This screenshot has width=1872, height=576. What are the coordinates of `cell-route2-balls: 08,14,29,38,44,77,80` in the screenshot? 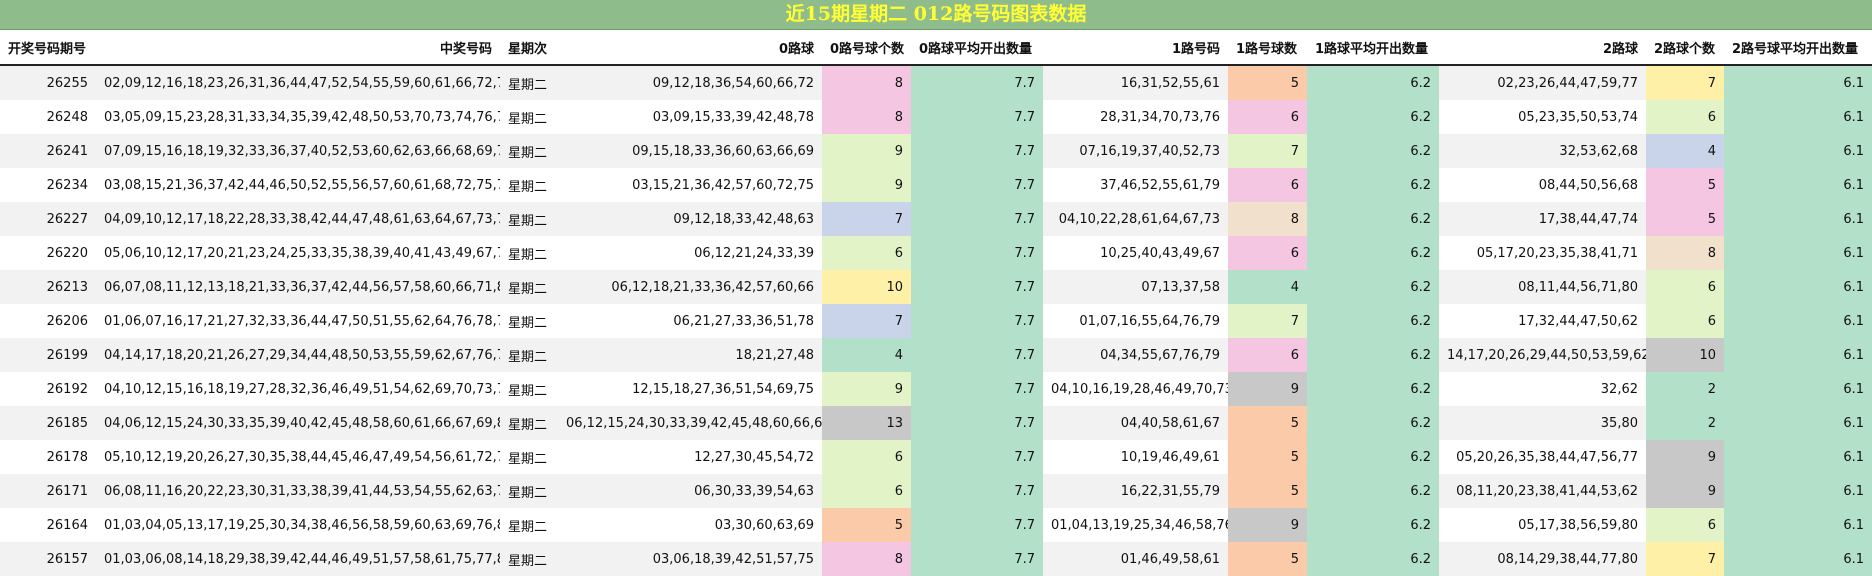 It's located at (1542, 559).